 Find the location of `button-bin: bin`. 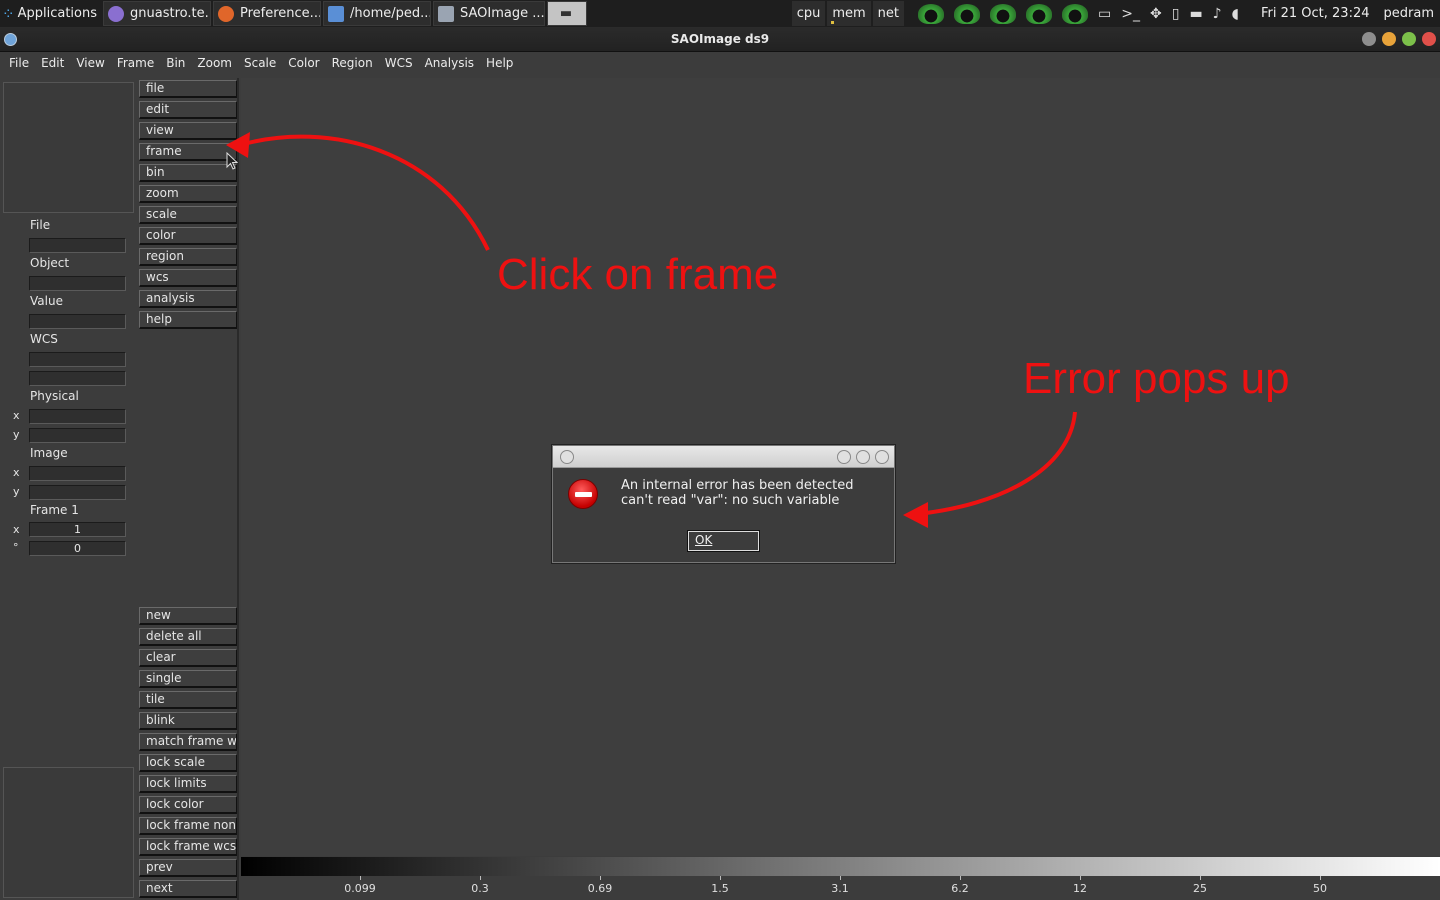

button-bin: bin is located at coordinates (188, 173).